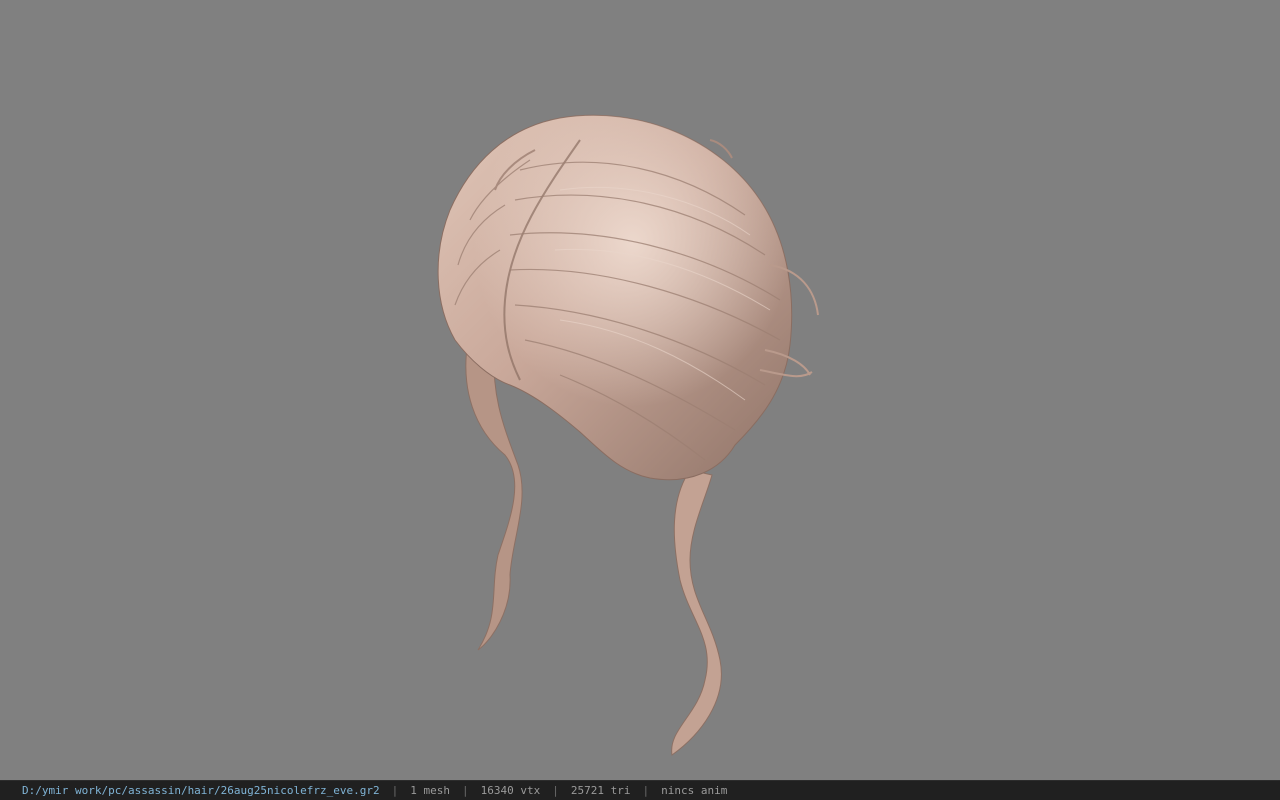  Describe the element at coordinates (694, 790) in the screenshot. I see `animation-status-label: nincs anim` at that location.